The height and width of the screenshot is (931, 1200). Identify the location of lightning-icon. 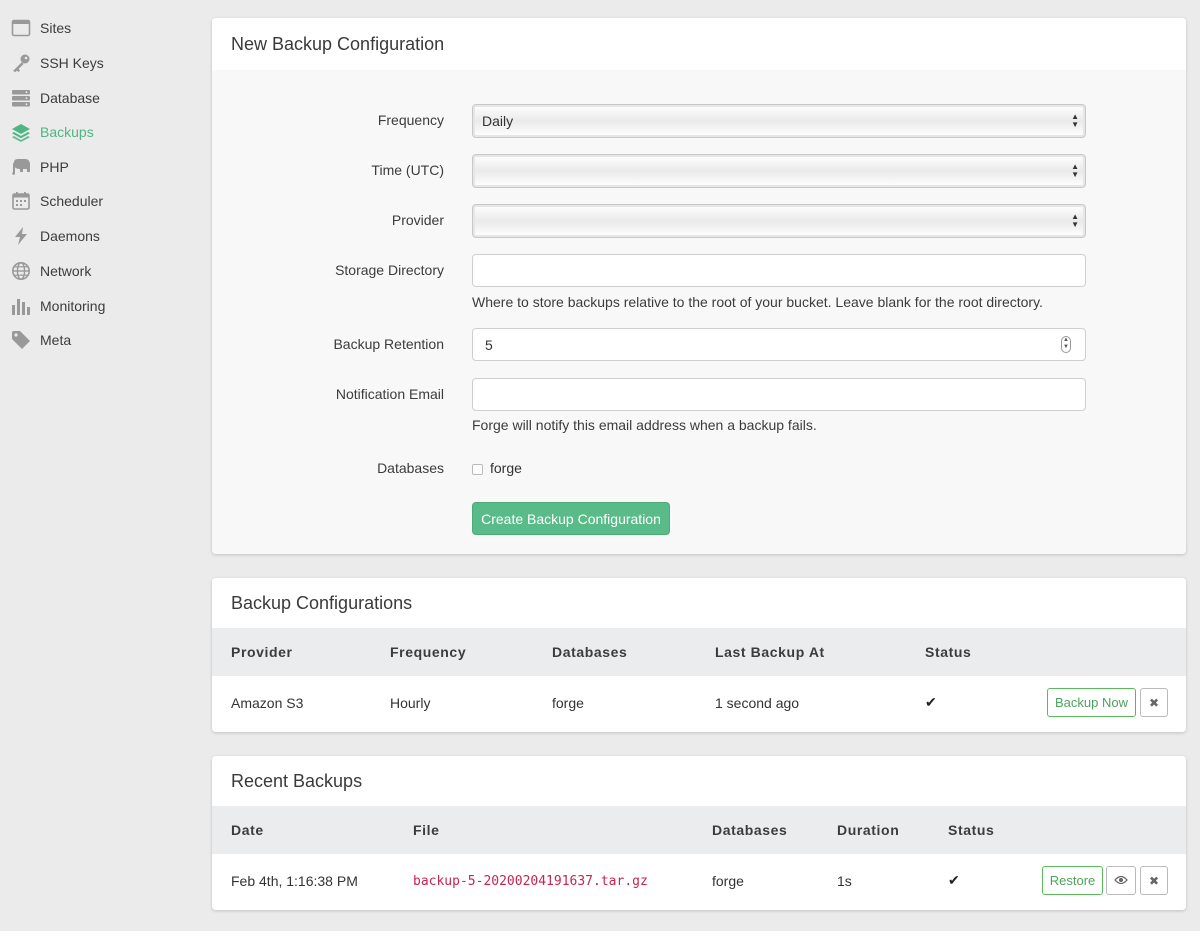
(21, 236).